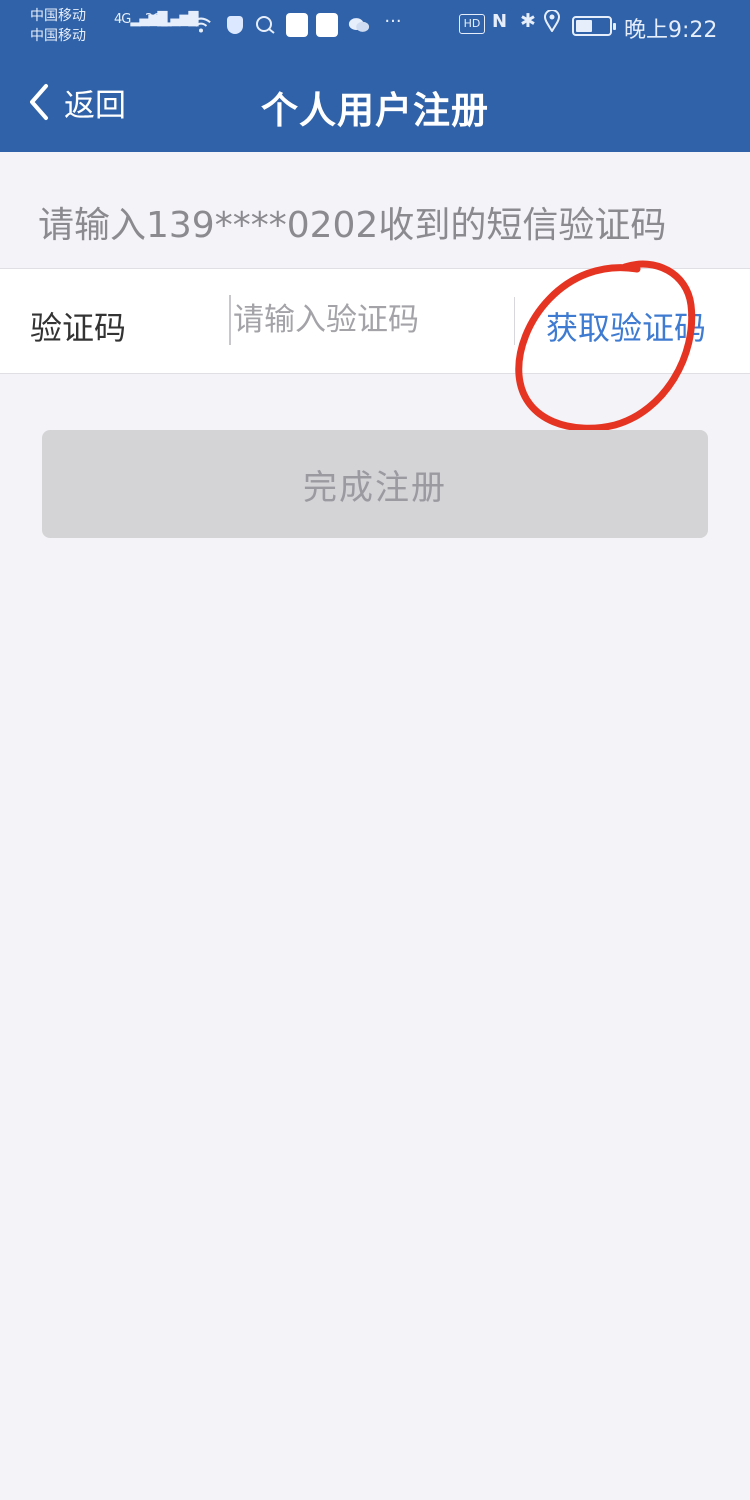 Image resolution: width=750 pixels, height=1500 pixels. What do you see at coordinates (58, 36) in the screenshot?
I see `carrier-2: 中国移动` at bounding box center [58, 36].